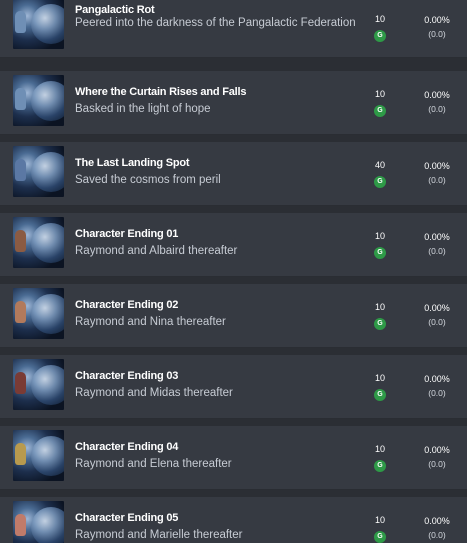 This screenshot has width=467, height=543. What do you see at coordinates (148, 180) in the screenshot?
I see `achievement-description: Saved the cosmos from peril` at bounding box center [148, 180].